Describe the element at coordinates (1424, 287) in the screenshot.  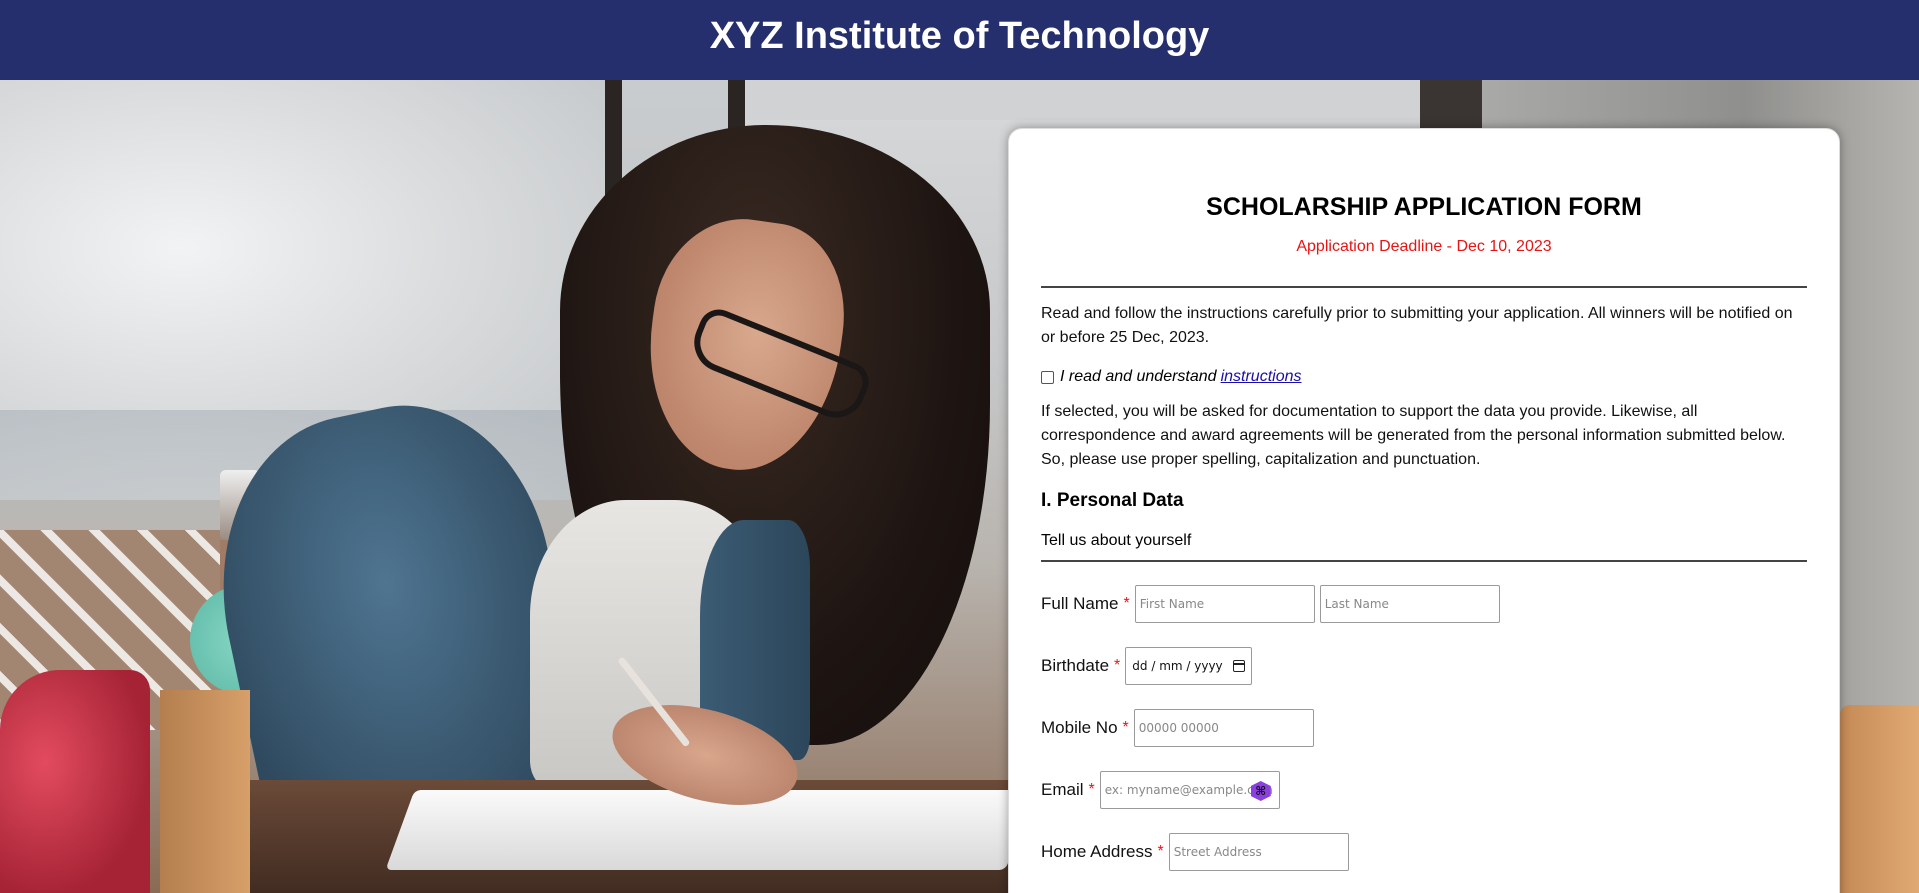
I see `divider` at that location.